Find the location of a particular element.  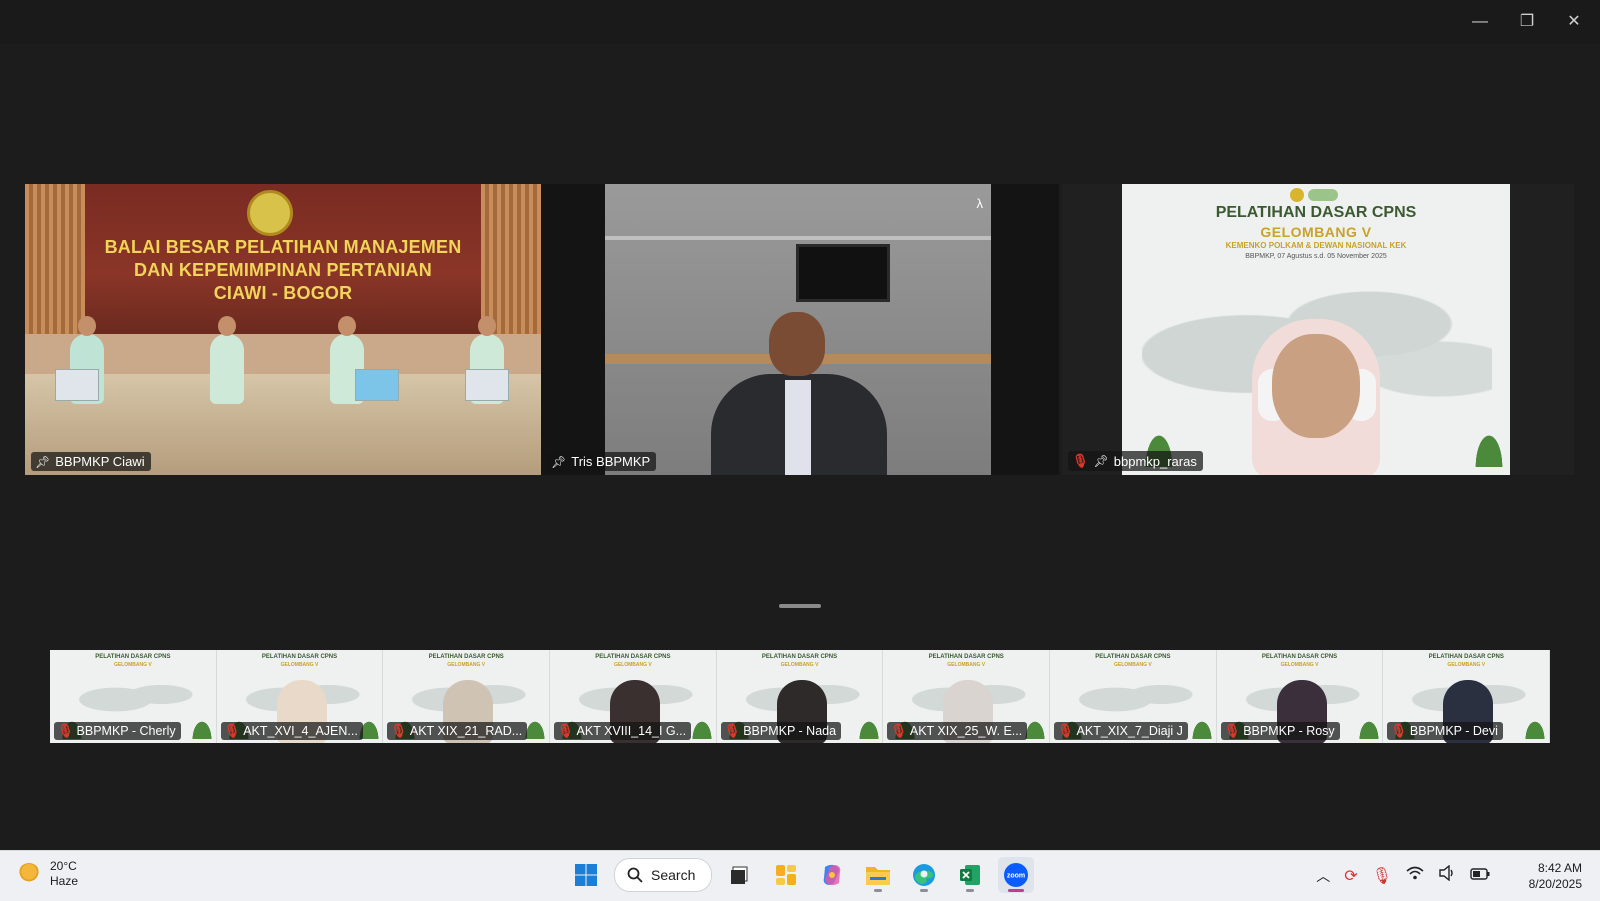

slide-subtitle: GELOMBANG V is located at coordinates (1316, 232).